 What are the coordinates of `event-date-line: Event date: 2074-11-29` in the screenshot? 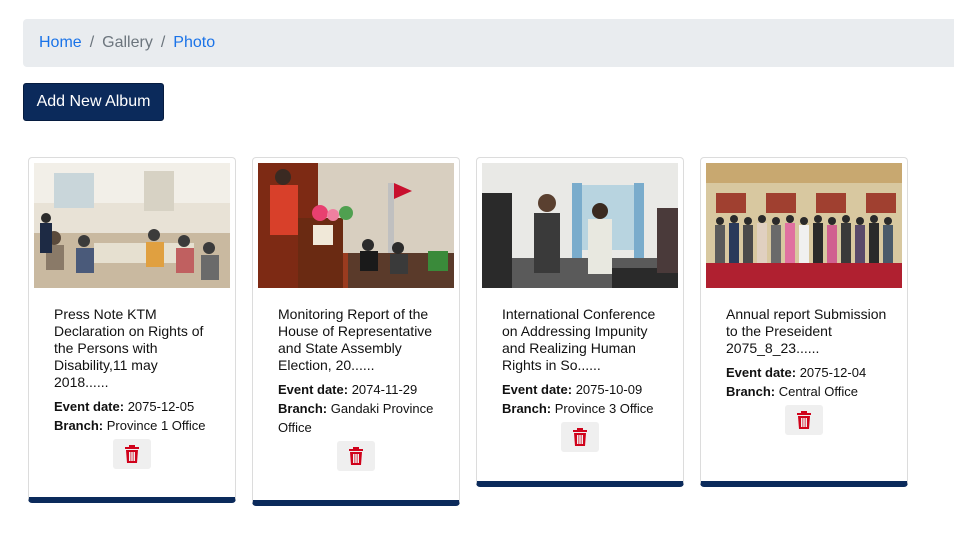 It's located at (359, 389).